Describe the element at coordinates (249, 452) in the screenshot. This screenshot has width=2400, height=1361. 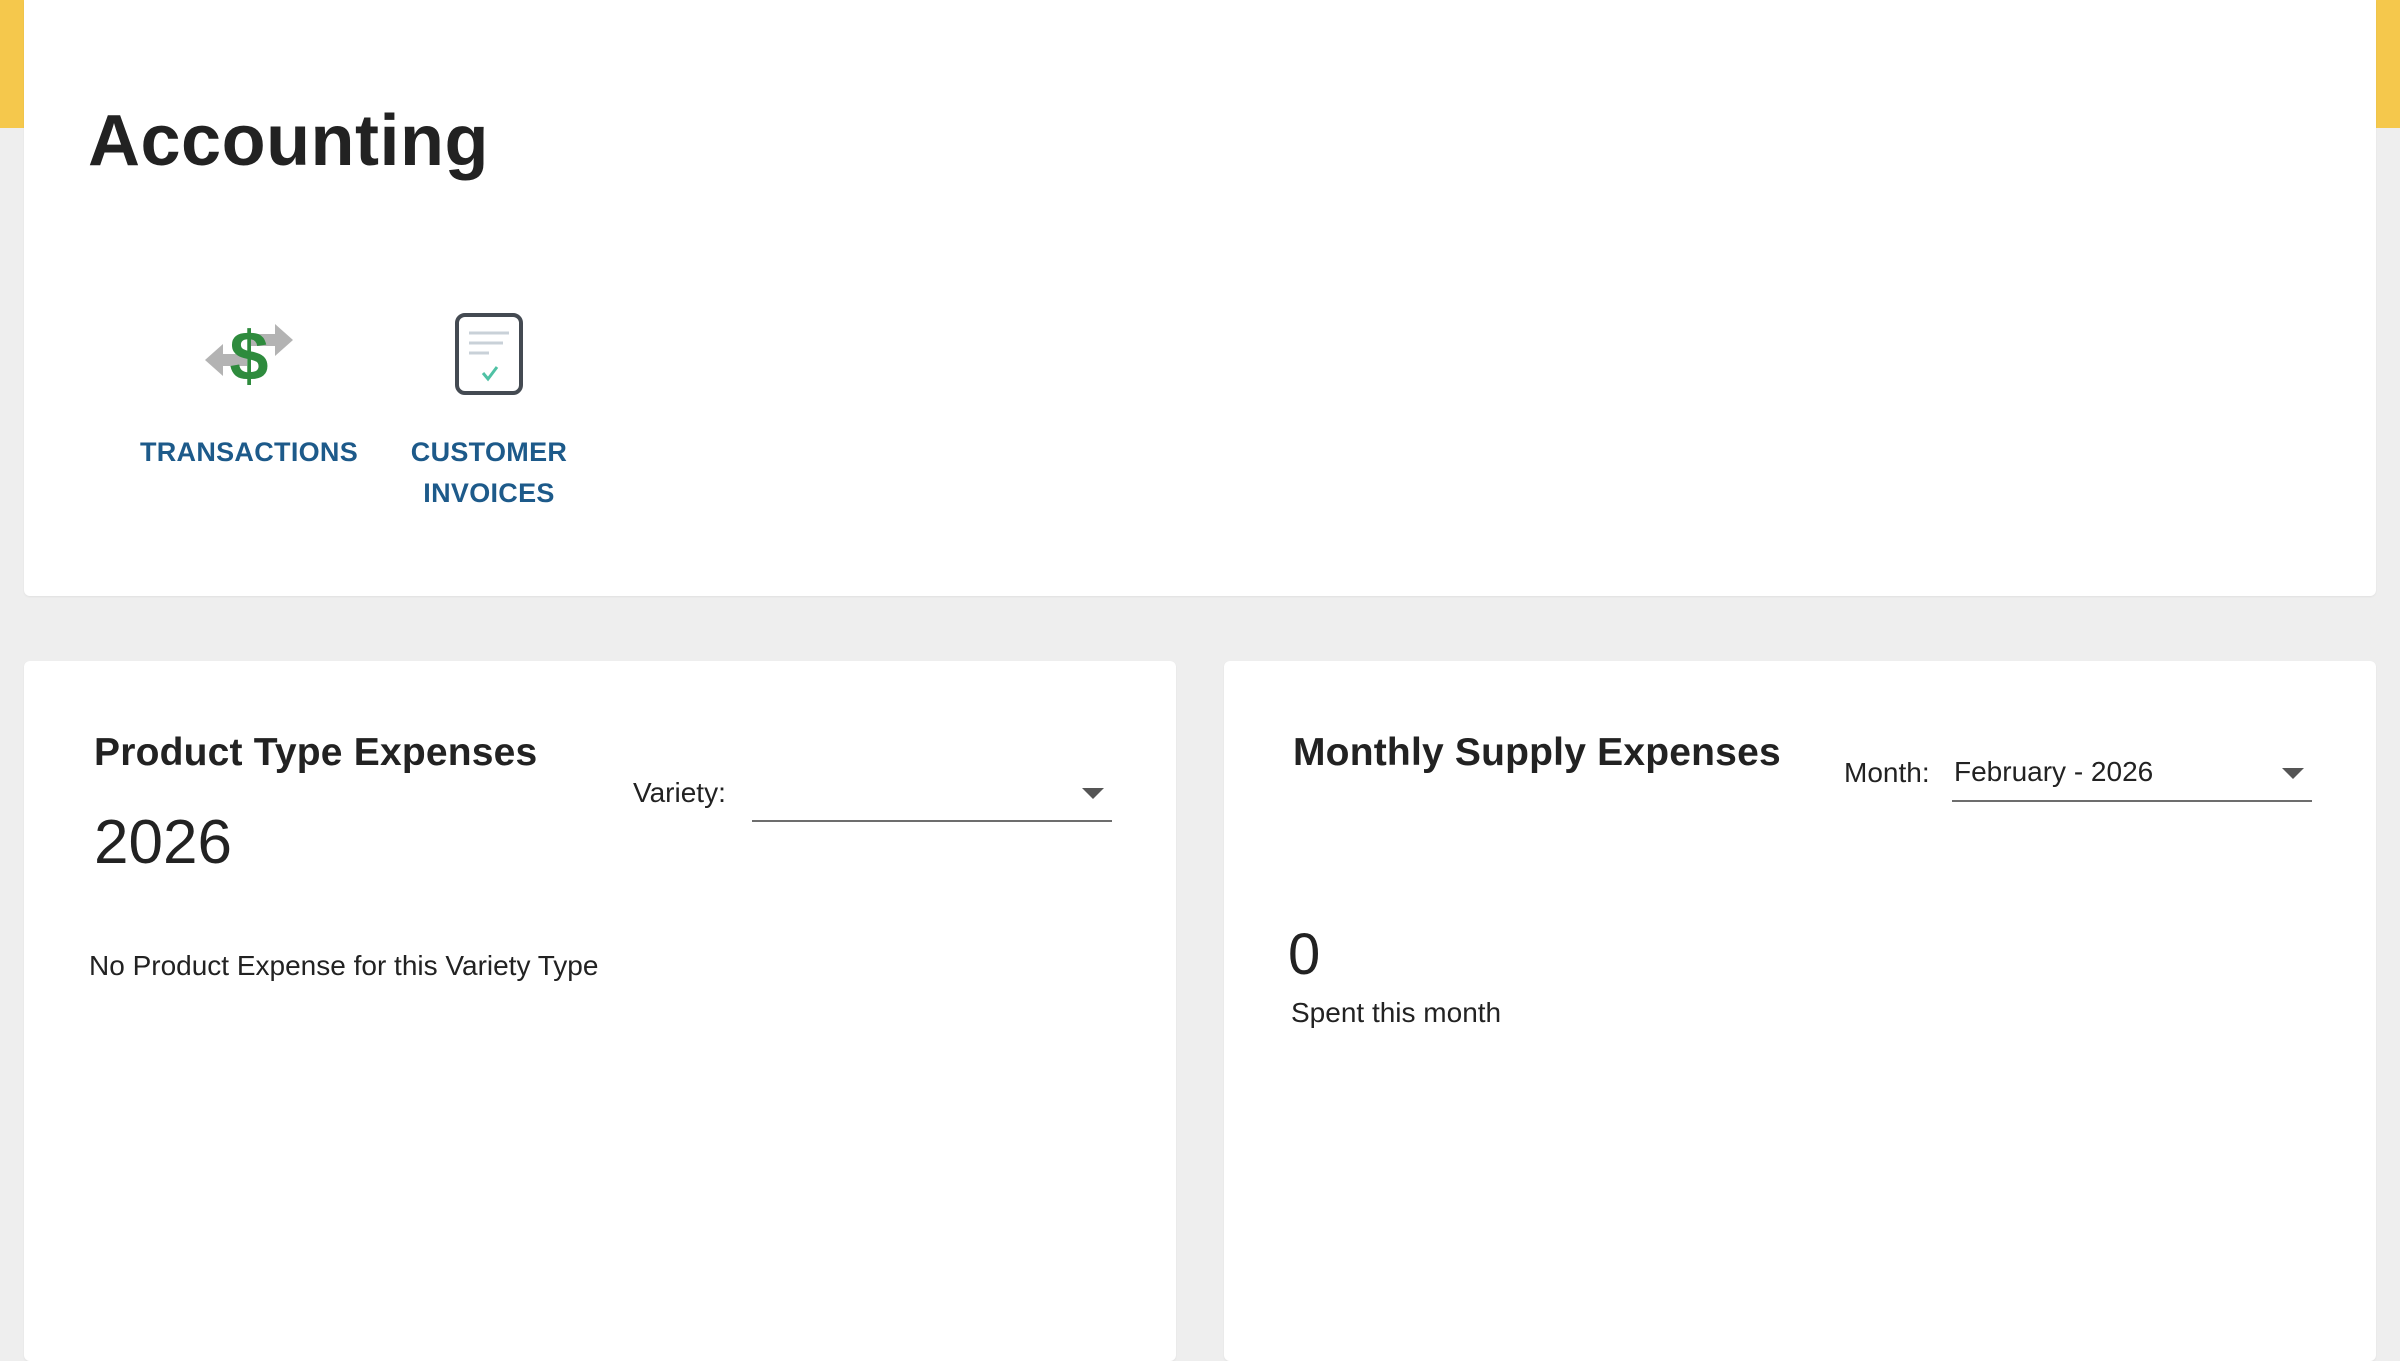
I see `transactions-label: TRANSACTIONS` at that location.